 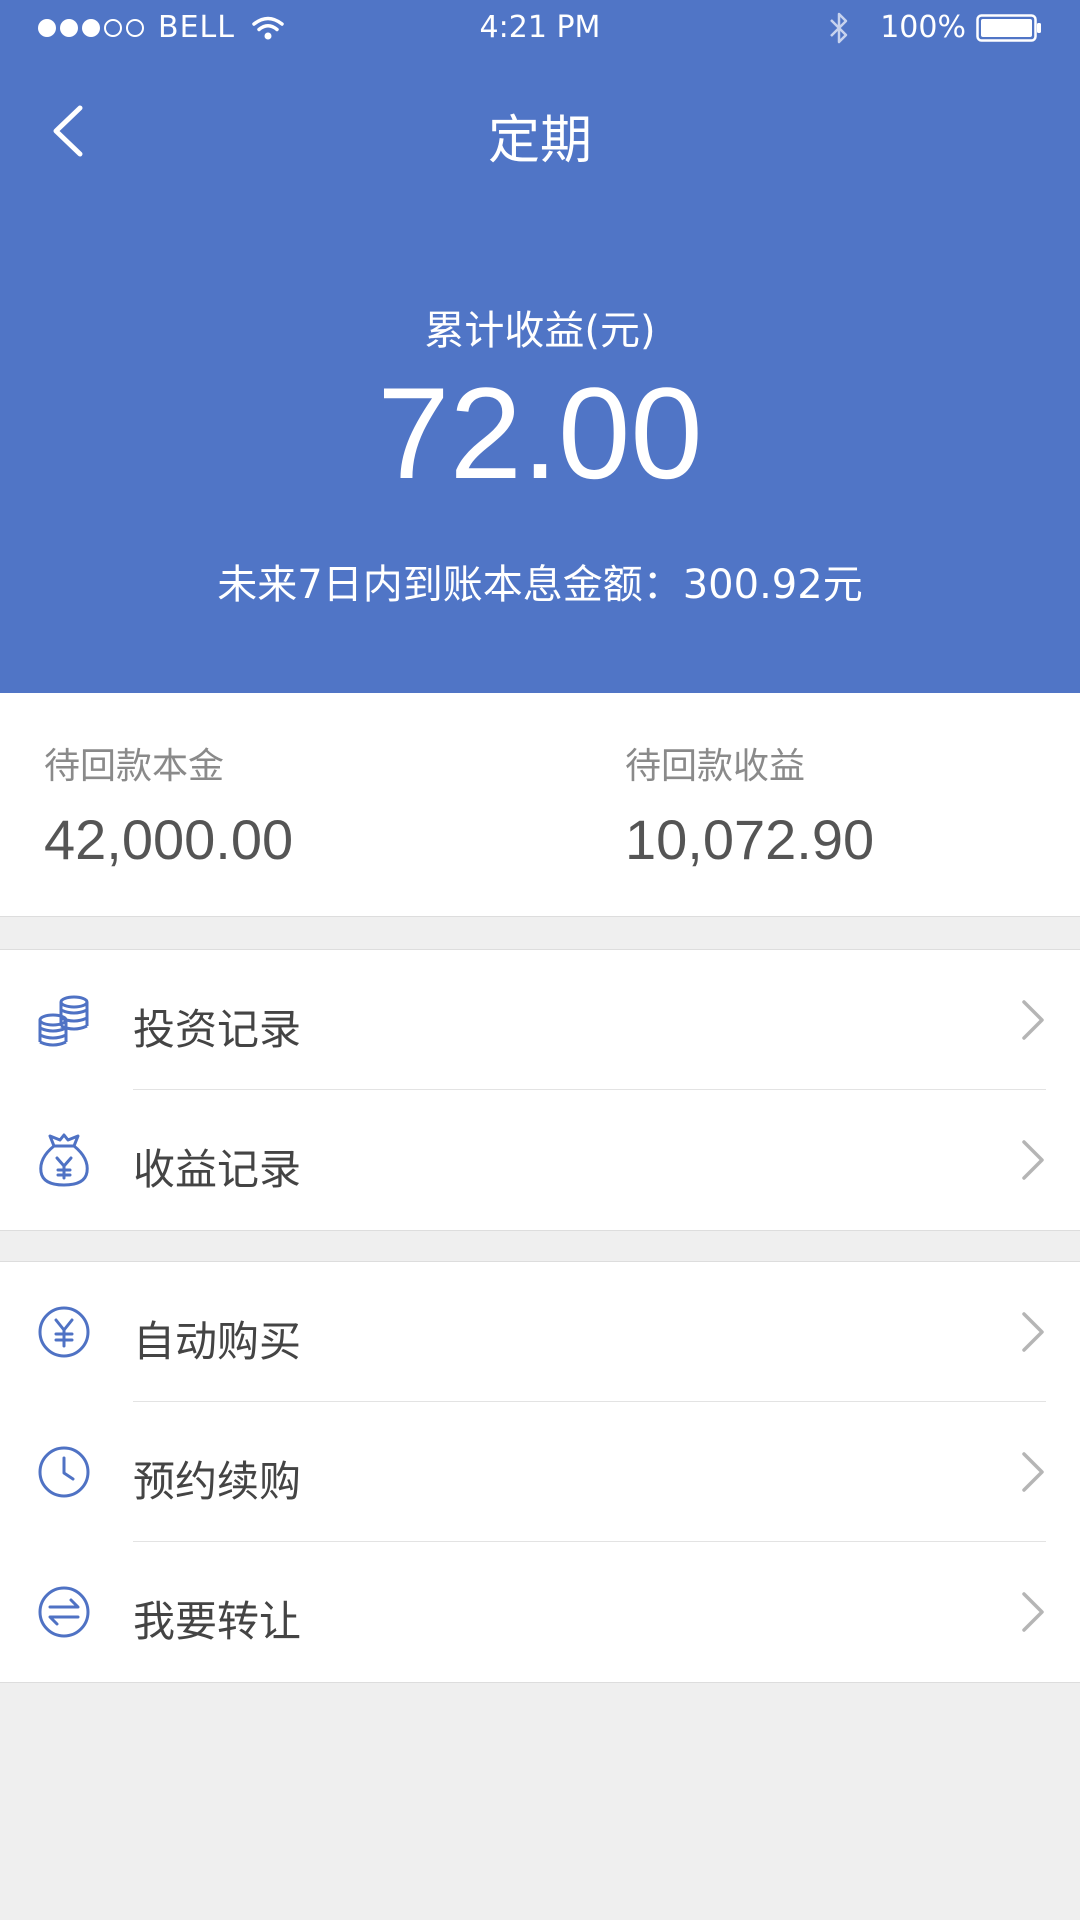 I want to click on menu-item-scheduled-renewal: 预约续购, so click(x=540, y=1472).